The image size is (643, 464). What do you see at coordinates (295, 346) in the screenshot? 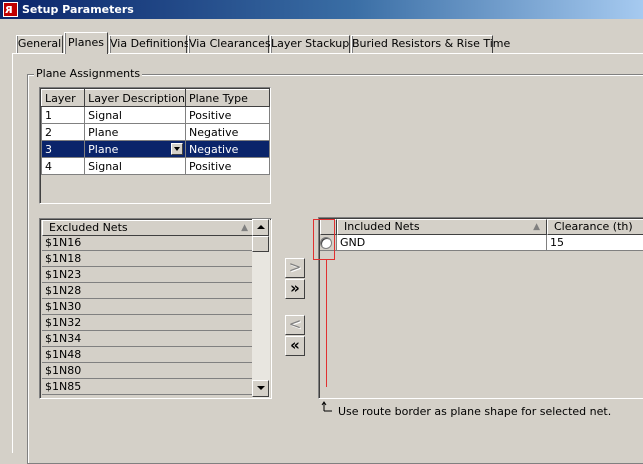
I see `remove-all-nets-button: «` at bounding box center [295, 346].